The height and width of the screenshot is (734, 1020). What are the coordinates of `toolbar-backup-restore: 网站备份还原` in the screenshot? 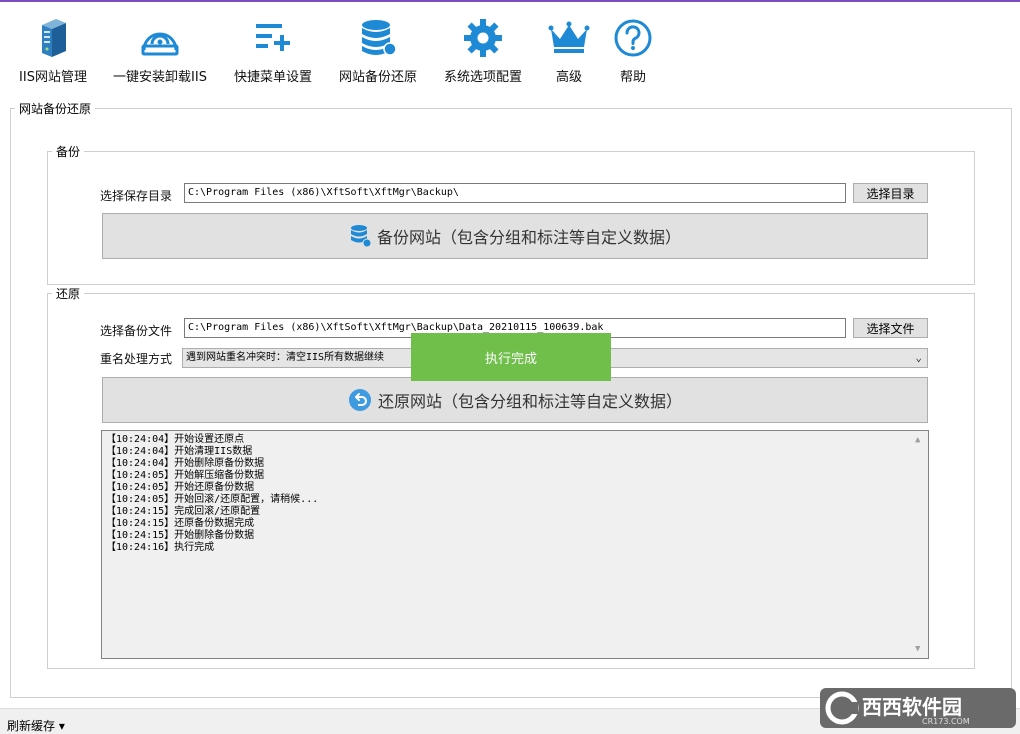 It's located at (378, 52).